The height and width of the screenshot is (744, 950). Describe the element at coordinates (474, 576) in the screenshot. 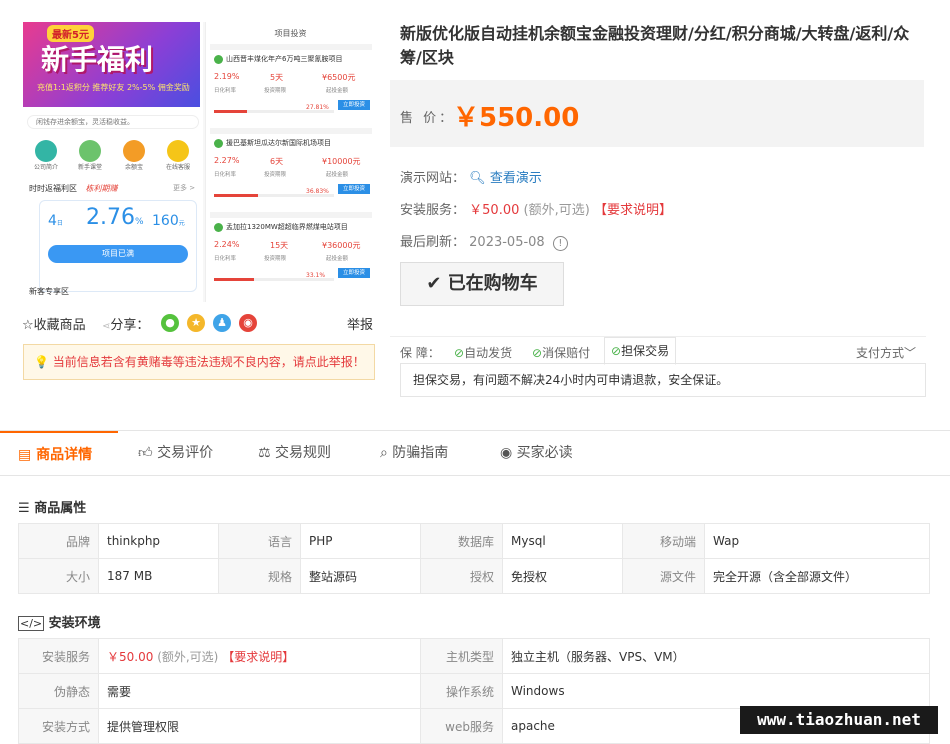

I see `table-row: 大小 187 MB 规格 整站源码 授权 免授权 源文件 完全开源（含全部源文件）` at that location.